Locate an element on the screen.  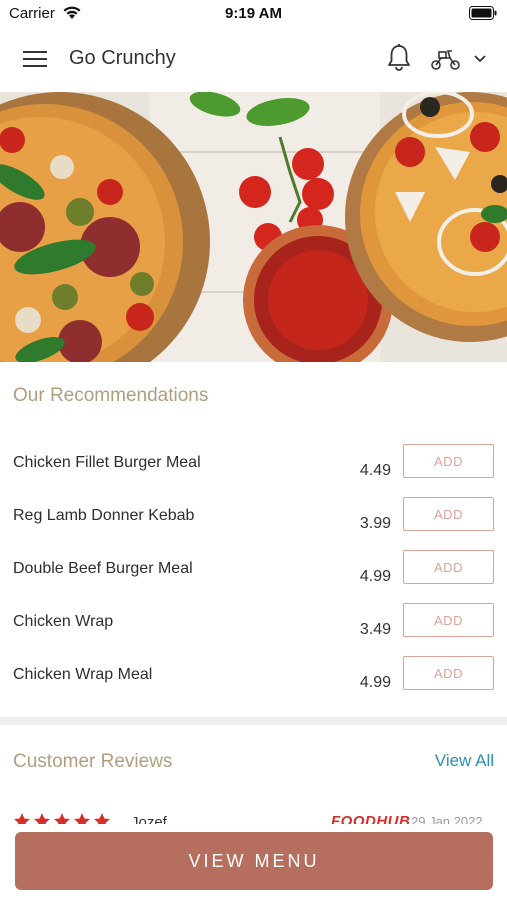
item-name: Chicken Wrap is located at coordinates (63, 621).